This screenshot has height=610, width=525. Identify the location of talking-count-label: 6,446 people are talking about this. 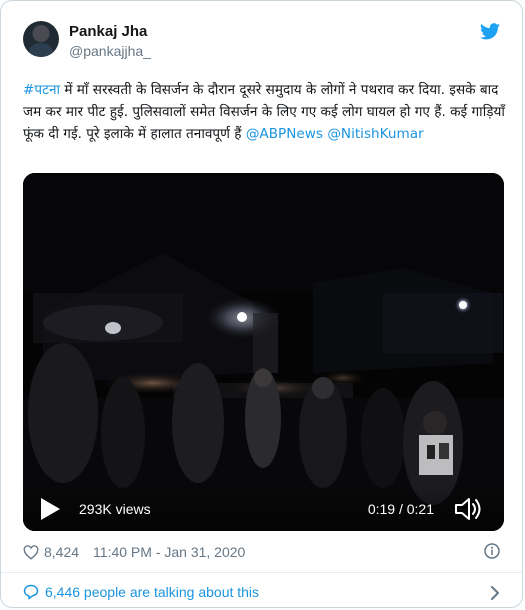
(152, 592).